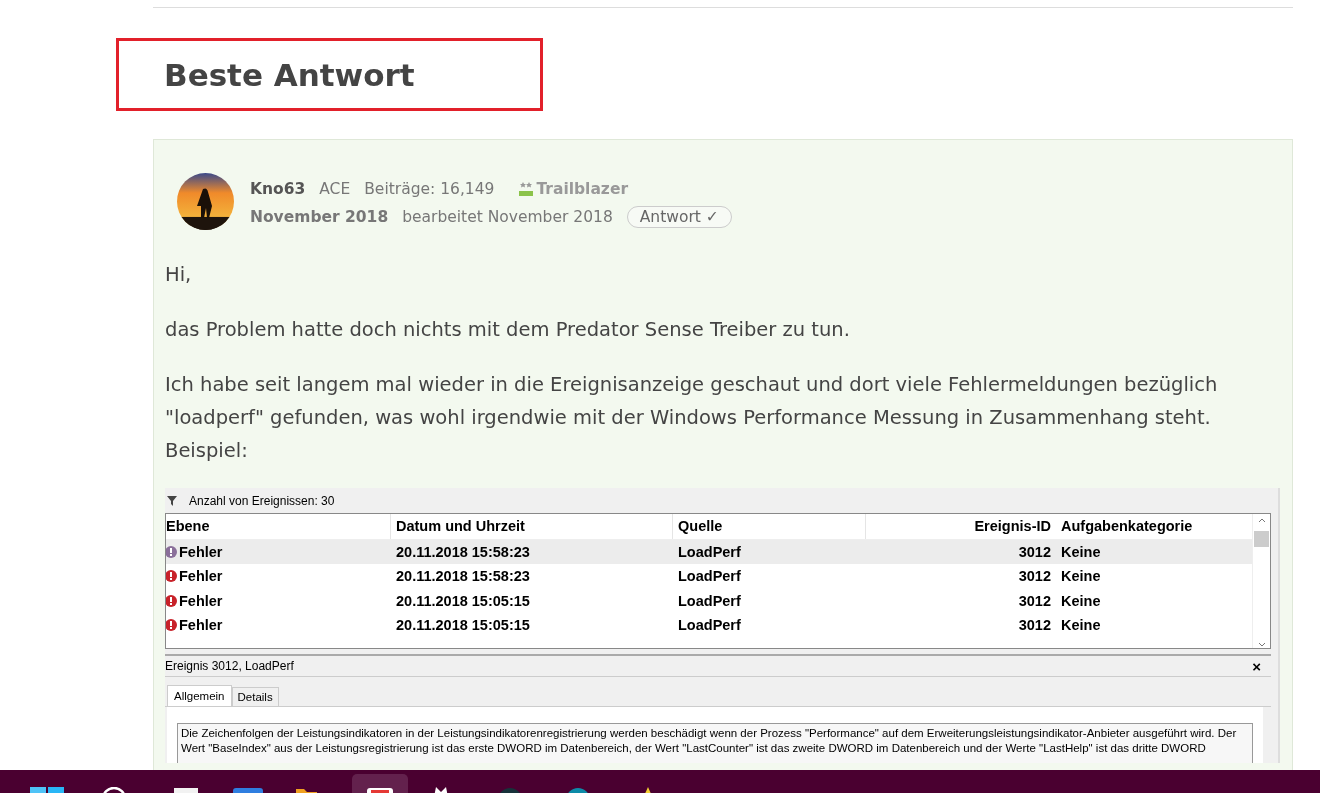  Describe the element at coordinates (508, 330) in the screenshot. I see `paragraph: das Problem hatte doch nichts mit dem Predator Sense Treiber zu tun.` at that location.